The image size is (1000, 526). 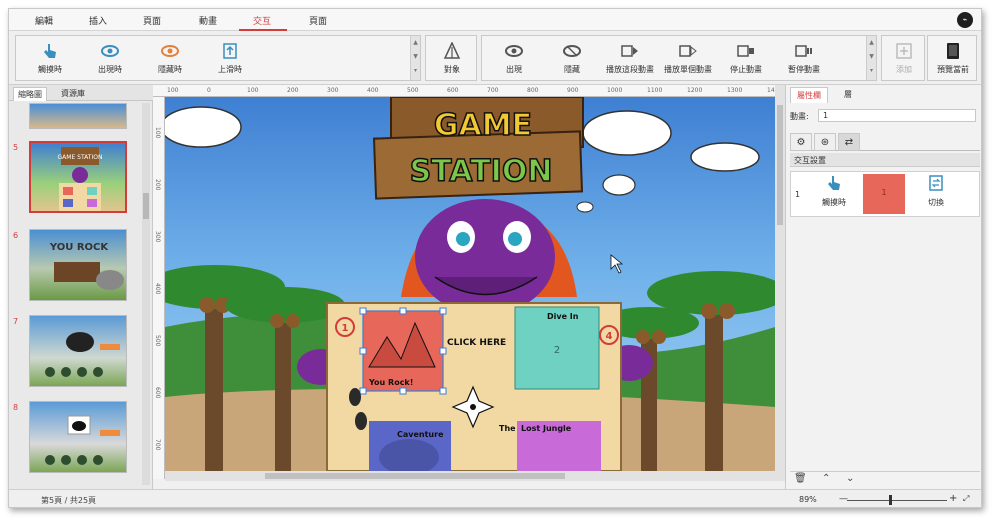 What do you see at coordinates (735, 90) in the screenshot?
I see `ruler-tick-label: 1300` at bounding box center [735, 90].